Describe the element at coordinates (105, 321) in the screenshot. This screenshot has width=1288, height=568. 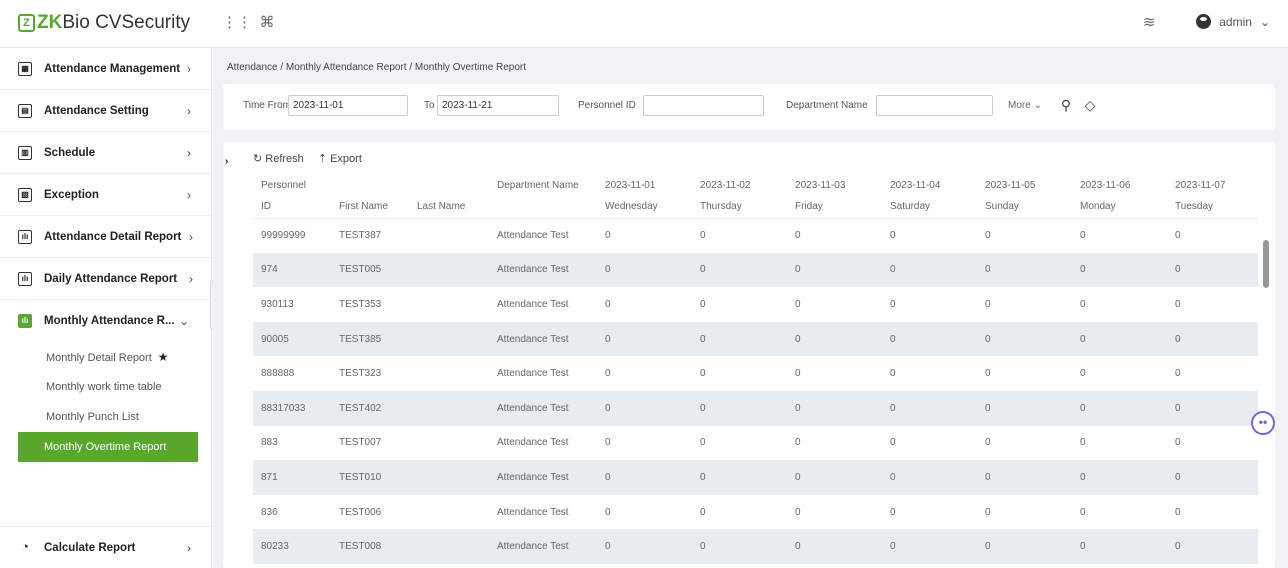
I see `sidebar-item-monthly-attendance-report: ılı Monthly Attendance R... ⌄` at that location.